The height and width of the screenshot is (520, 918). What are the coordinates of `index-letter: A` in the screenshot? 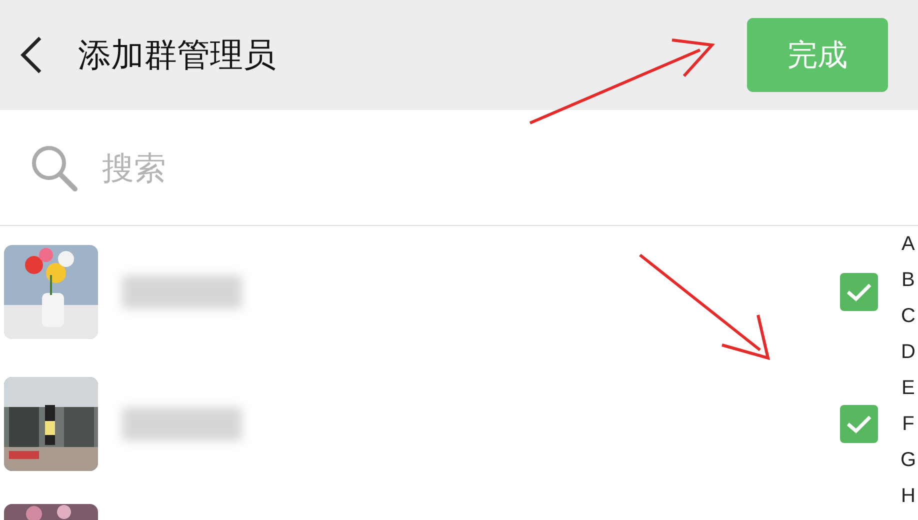 It's located at (908, 244).